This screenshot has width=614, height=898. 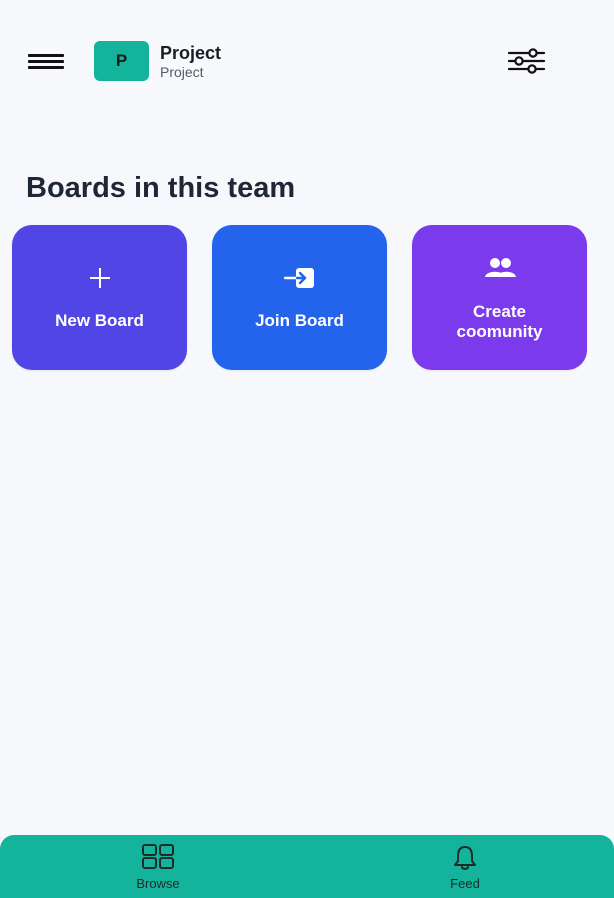 I want to click on nav-feed: Feed, so click(x=465, y=866).